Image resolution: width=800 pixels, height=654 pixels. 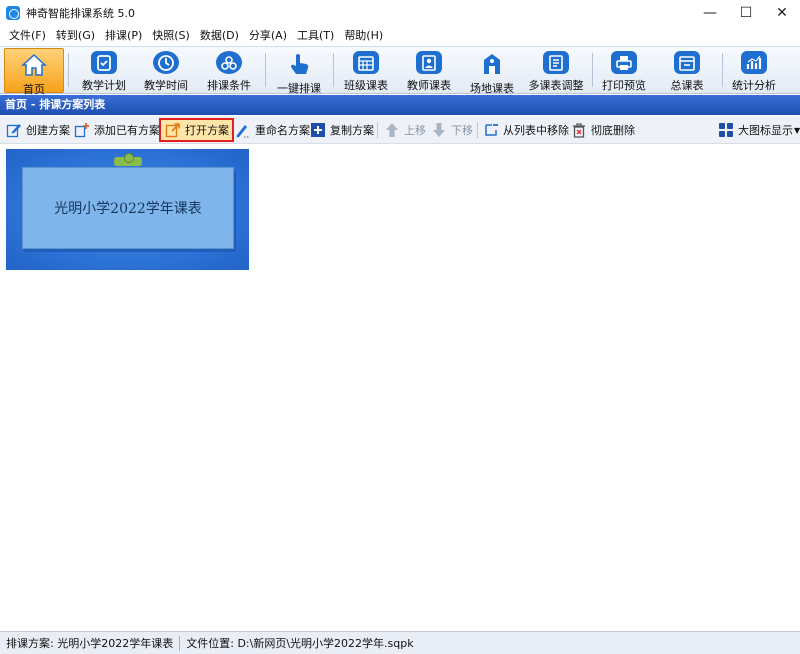 I want to click on toolbar-teacher-schedule-button: 教师课表, so click(x=429, y=70).